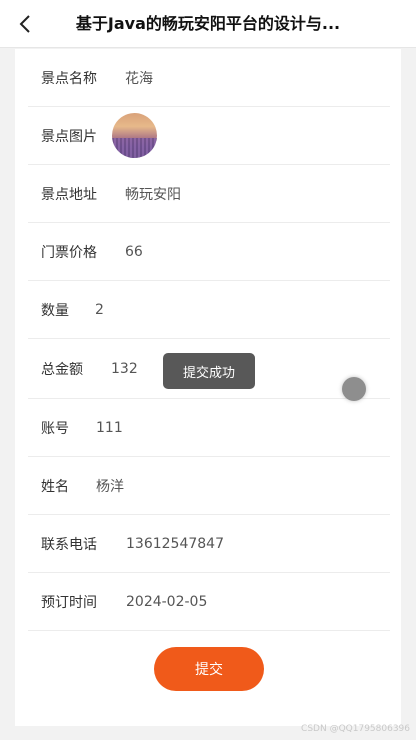 The image size is (416, 740). Describe the element at coordinates (109, 428) in the screenshot. I see `account-value: 111` at that location.